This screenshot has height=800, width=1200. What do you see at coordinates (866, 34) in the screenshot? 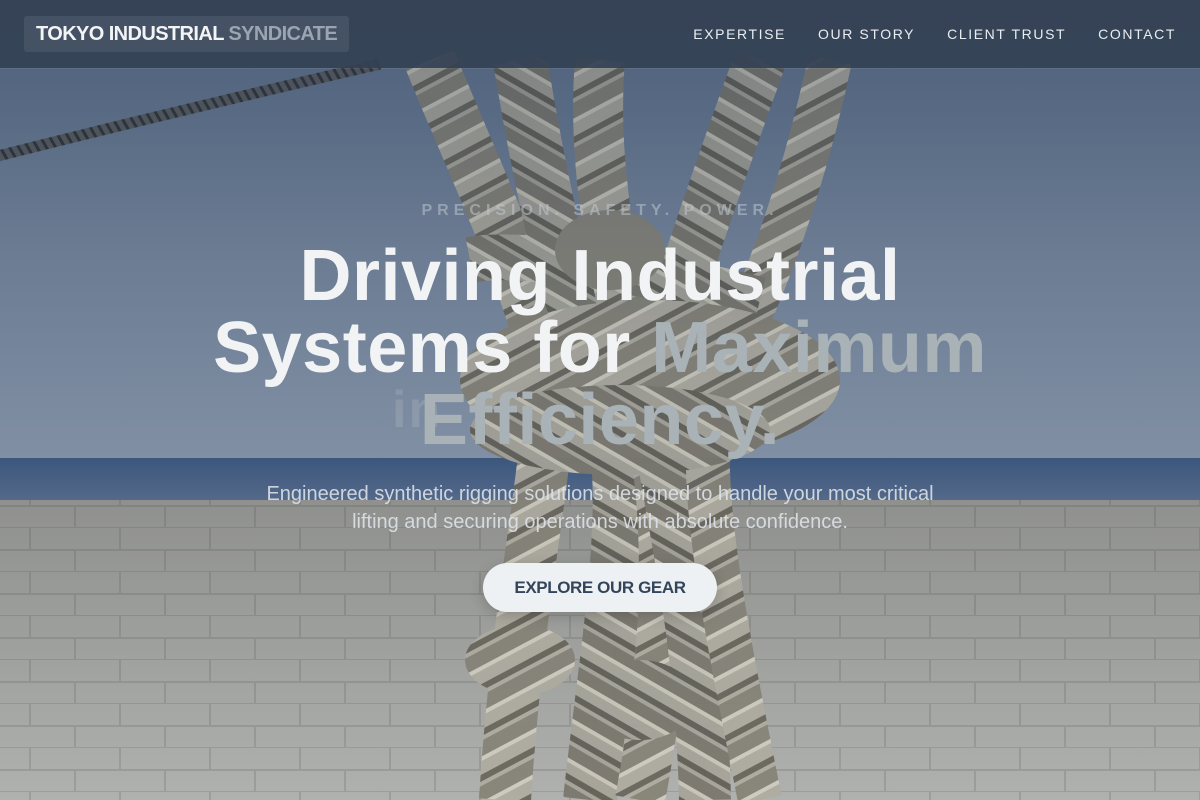
I see `nav-link-our-story: OUR STORY` at bounding box center [866, 34].